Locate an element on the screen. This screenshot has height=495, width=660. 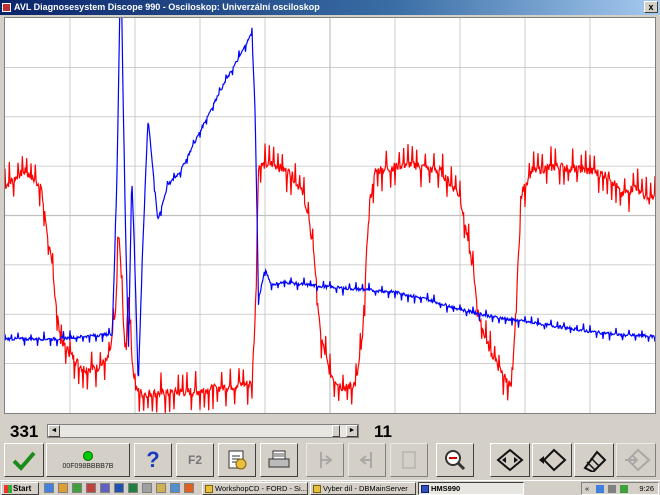
system-tray: « 9:26 is located at coordinates (620, 488).